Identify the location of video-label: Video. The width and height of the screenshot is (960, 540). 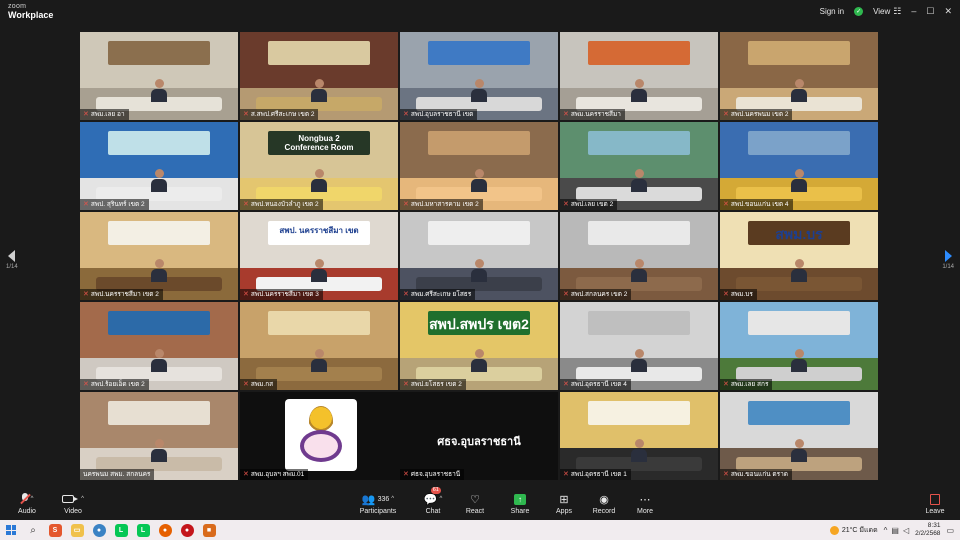
(73, 511).